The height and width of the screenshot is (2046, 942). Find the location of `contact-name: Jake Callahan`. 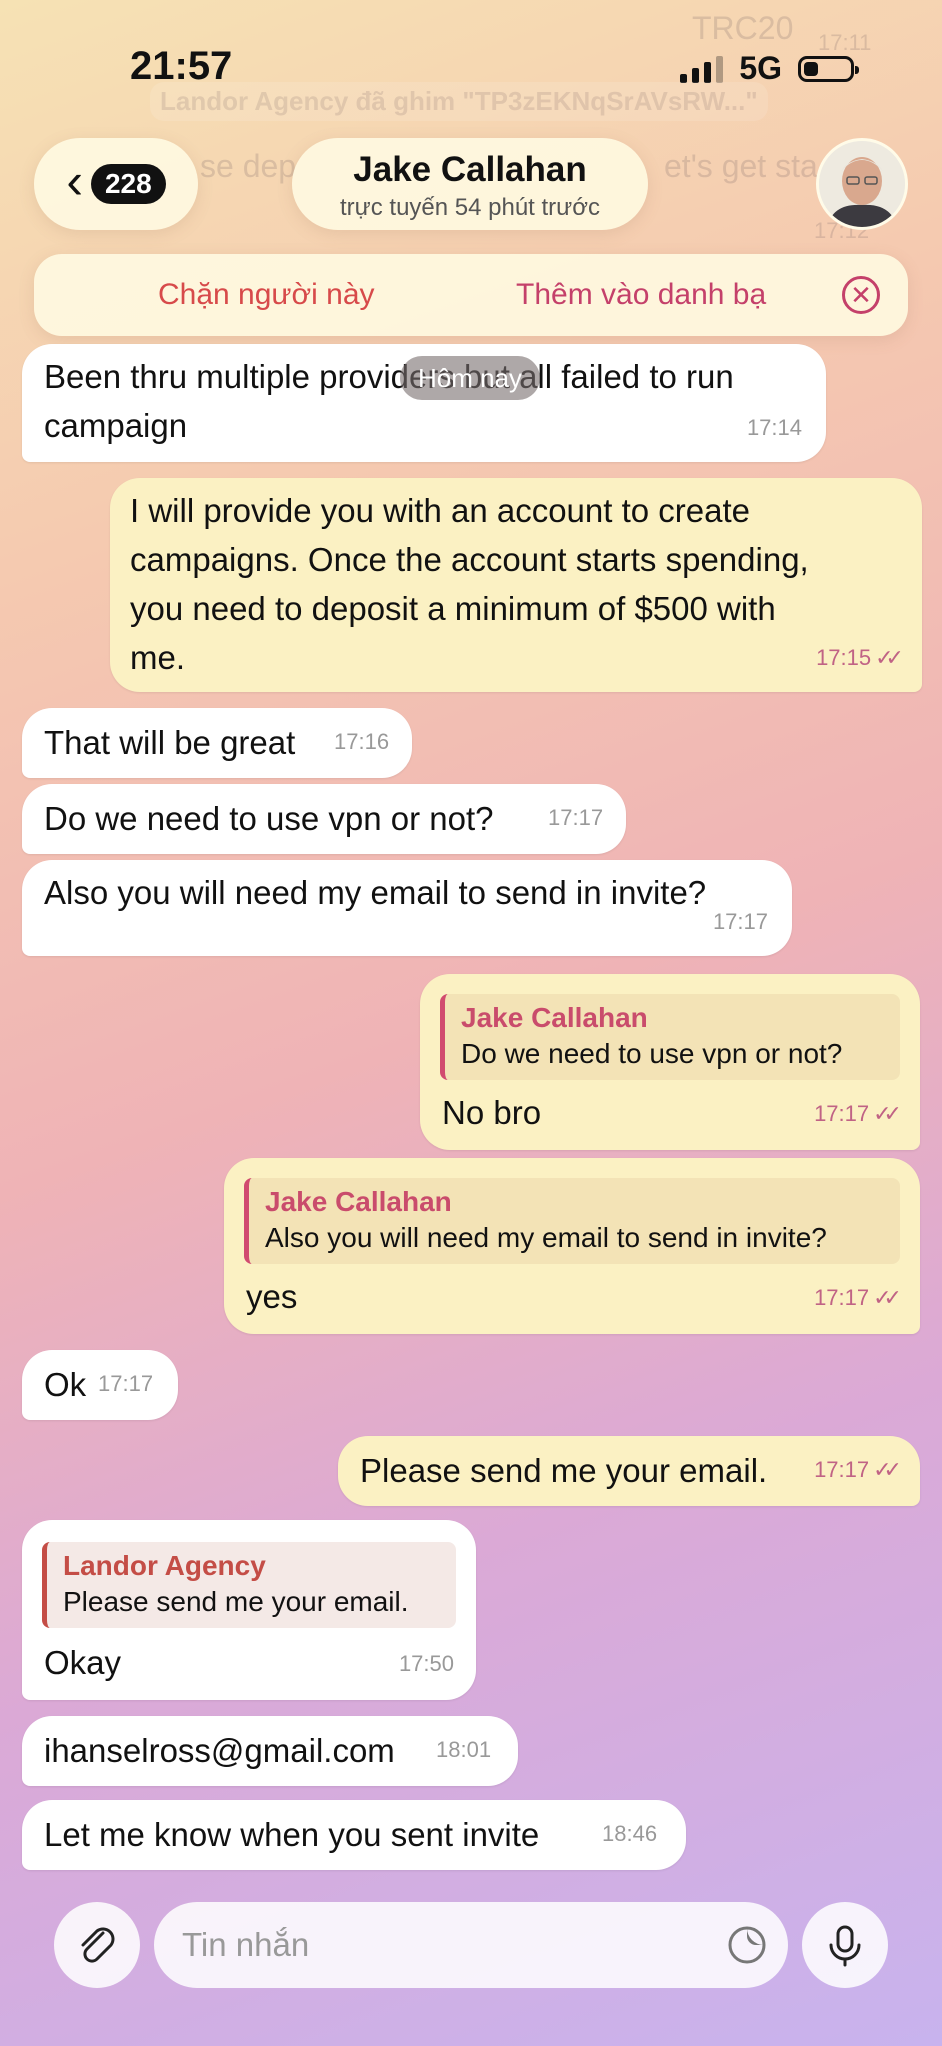

contact-name: Jake Callahan is located at coordinates (470, 169).